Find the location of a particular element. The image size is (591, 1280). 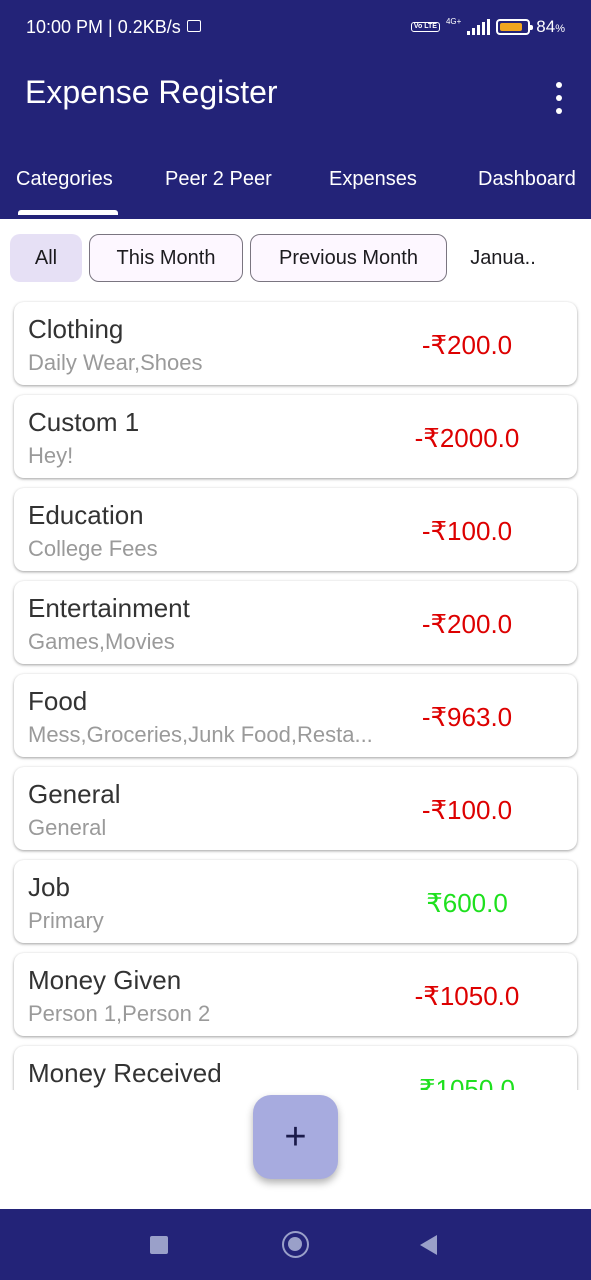

status-icons: Vo LTE 4G+ 84% is located at coordinates (487, 27).